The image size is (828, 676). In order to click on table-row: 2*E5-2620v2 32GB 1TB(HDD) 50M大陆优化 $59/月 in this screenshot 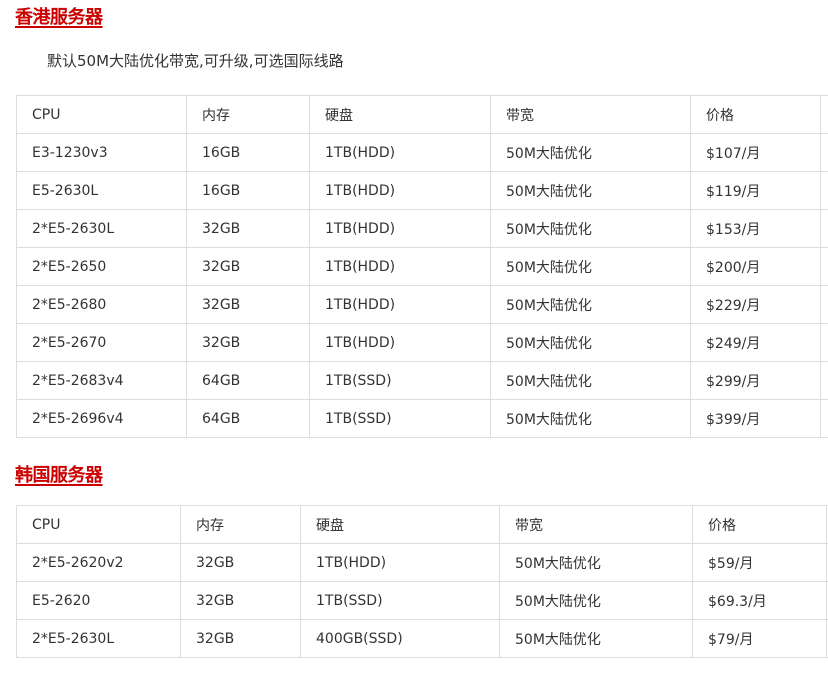, I will do `click(422, 562)`.